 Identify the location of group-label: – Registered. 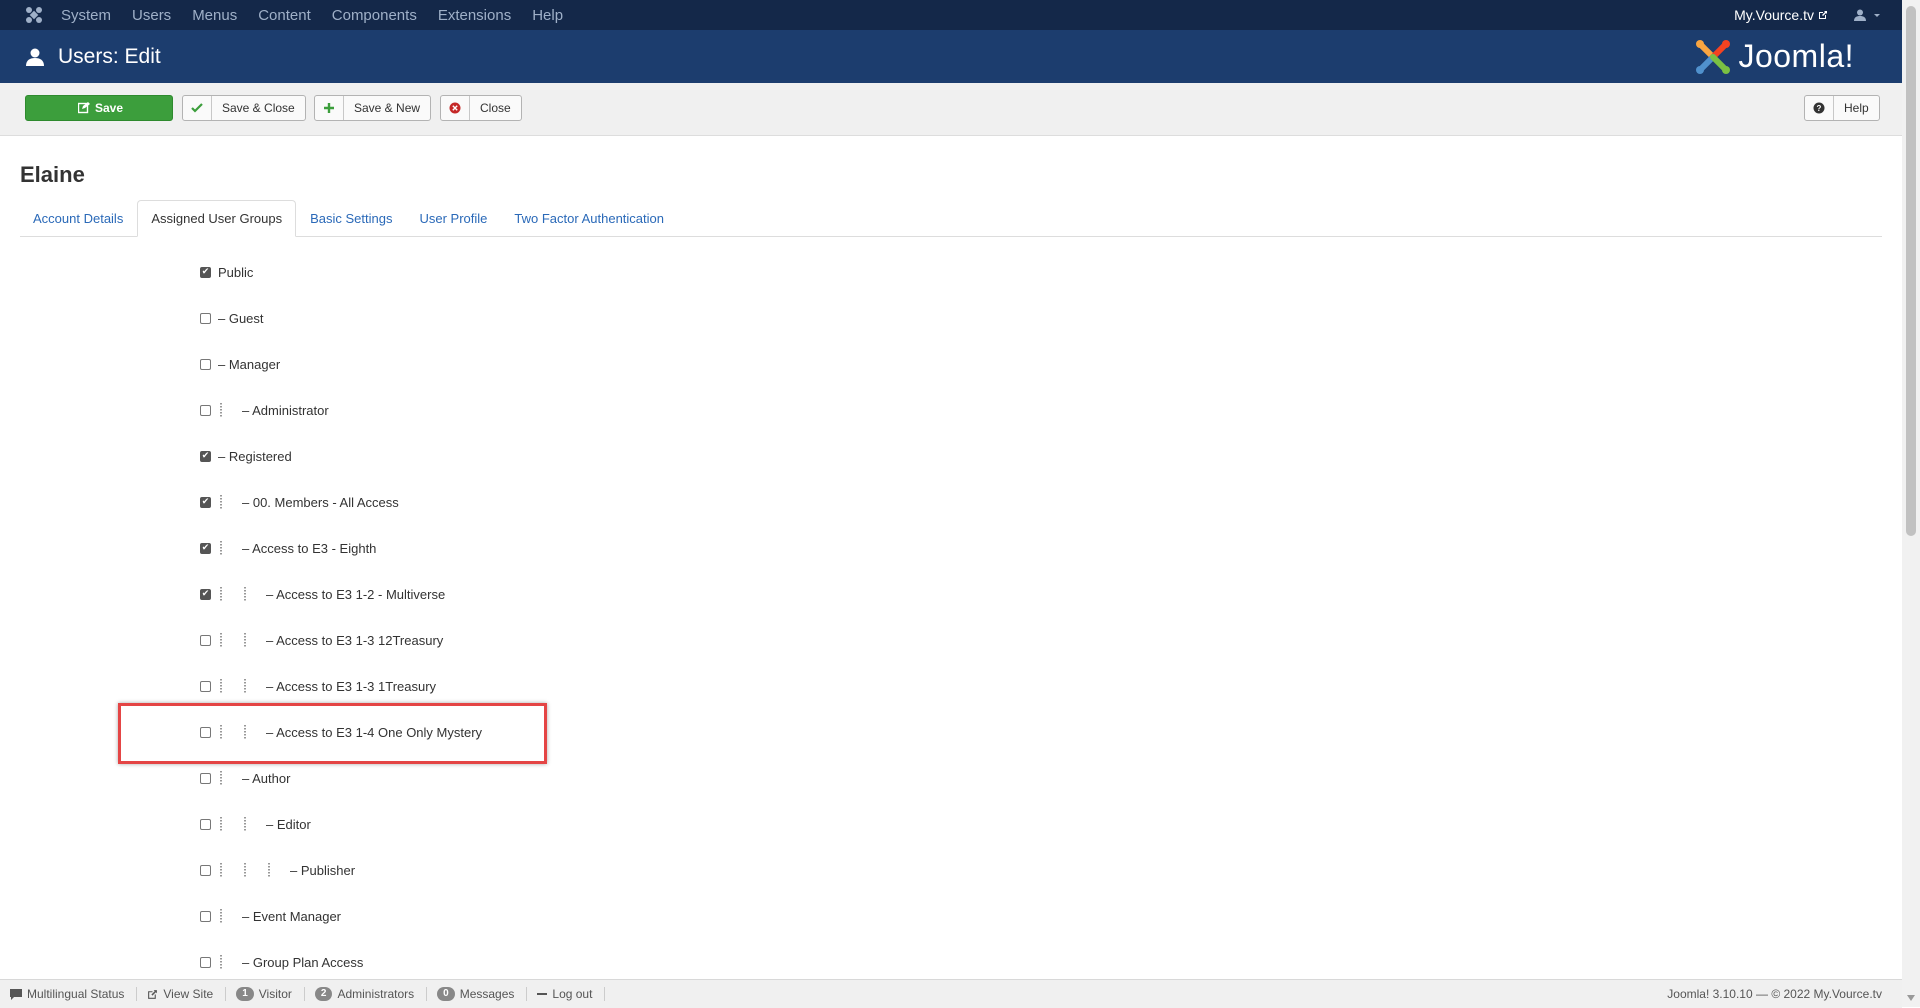
(255, 456).